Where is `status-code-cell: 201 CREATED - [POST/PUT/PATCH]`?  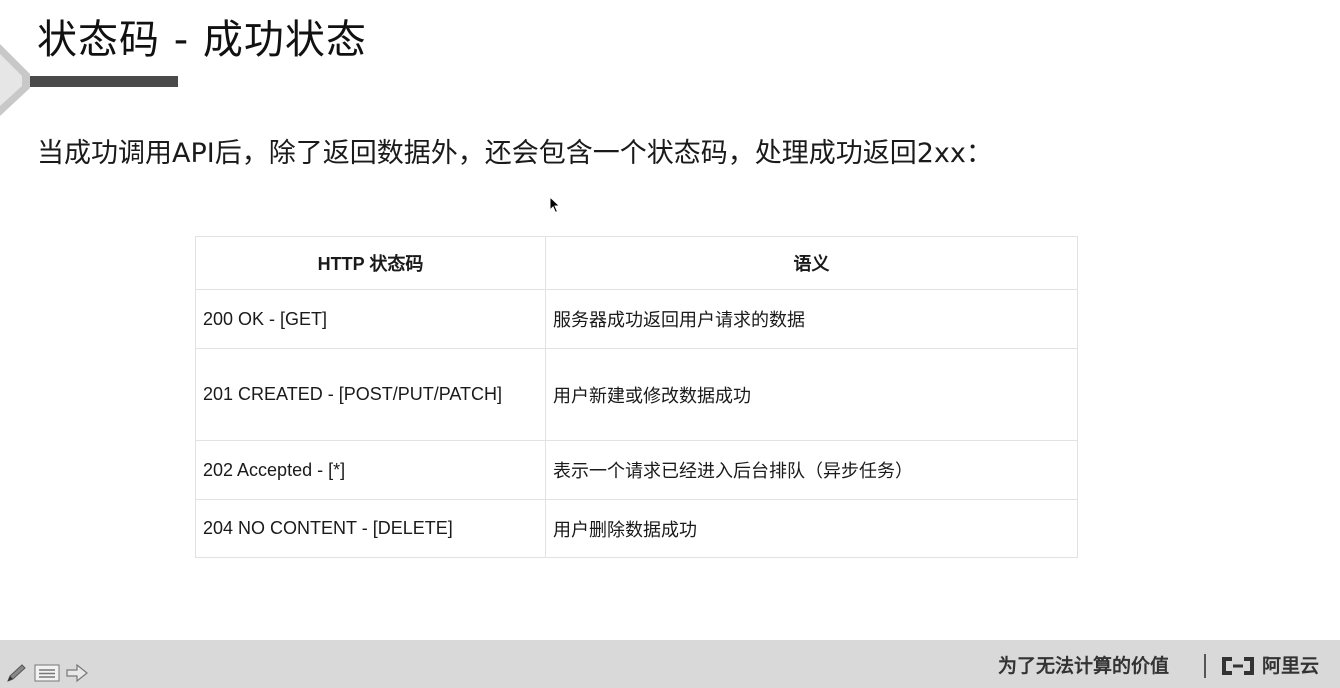
status-code-cell: 201 CREATED - [POST/PUT/PATCH] is located at coordinates (370, 394).